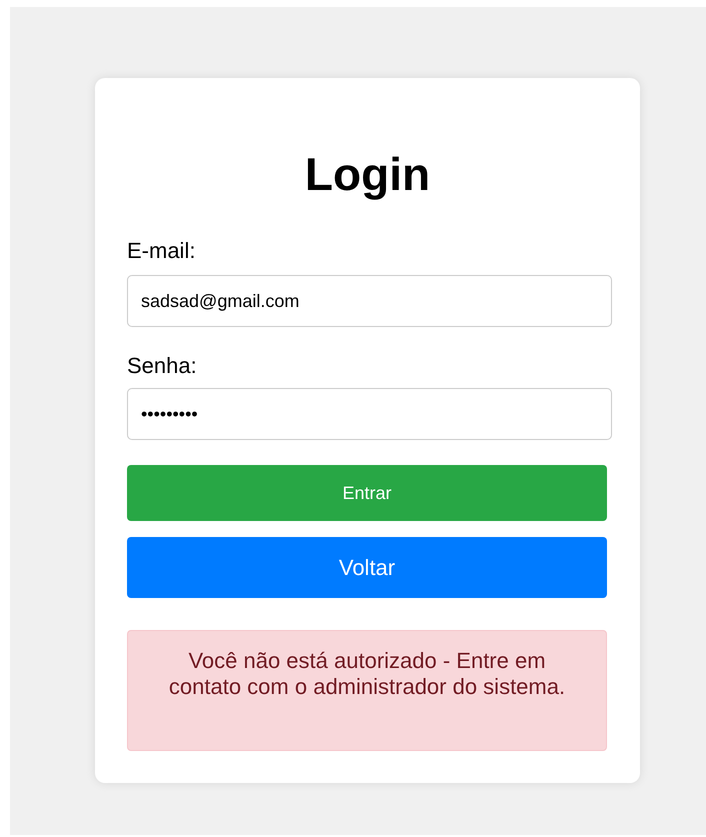 This screenshot has width=706, height=837. What do you see at coordinates (367, 690) in the screenshot?
I see `error-alert: Você não está autorizado - Entre em contato com o administrador do sistema.` at bounding box center [367, 690].